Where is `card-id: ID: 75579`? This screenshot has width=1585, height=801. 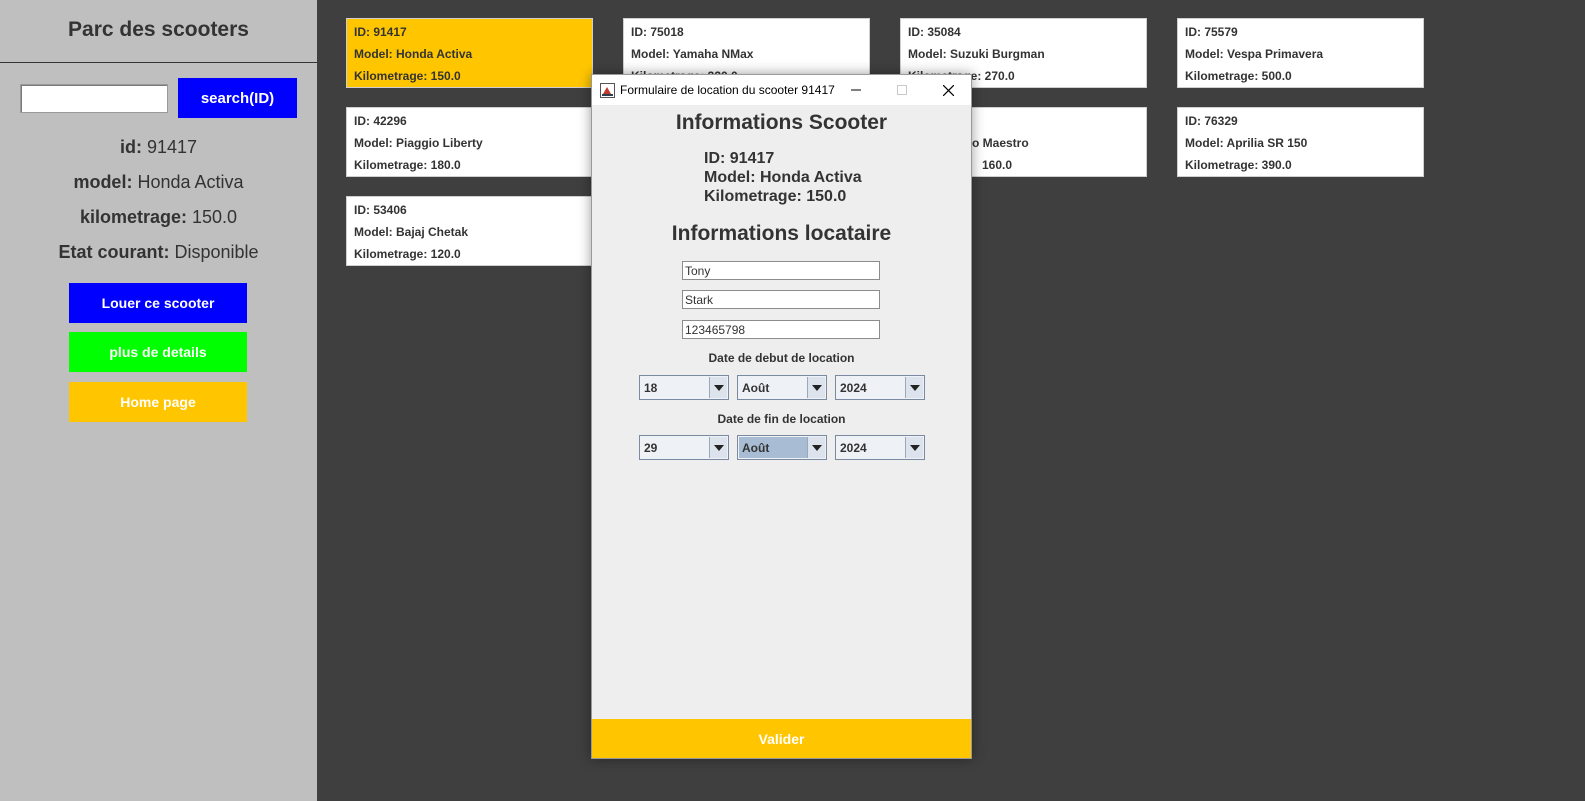 card-id: ID: 75579 is located at coordinates (1211, 32).